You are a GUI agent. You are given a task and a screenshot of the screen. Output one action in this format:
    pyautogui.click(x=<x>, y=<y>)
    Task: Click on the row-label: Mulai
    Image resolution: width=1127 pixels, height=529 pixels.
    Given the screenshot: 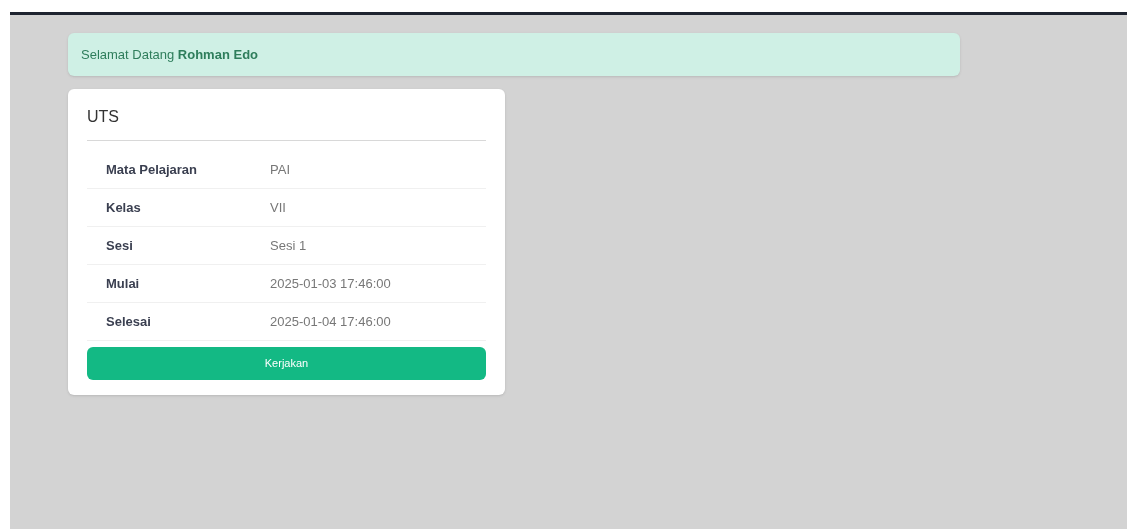 What is the action you would take?
    pyautogui.click(x=123, y=283)
    